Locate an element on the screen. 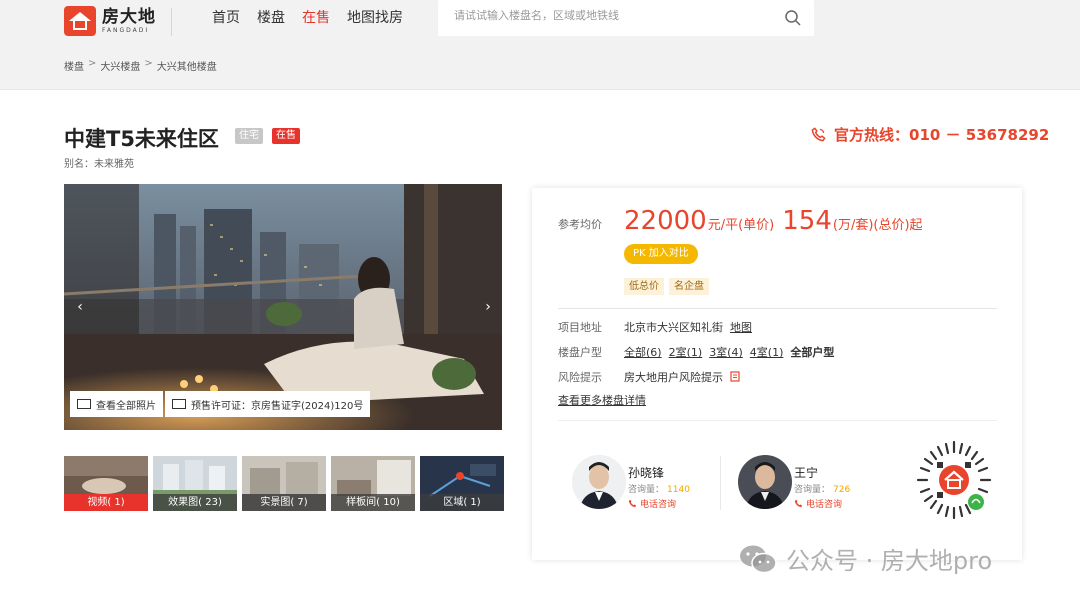 This screenshot has height=602, width=1080. thumb-video: 视频( 1) is located at coordinates (106, 483).